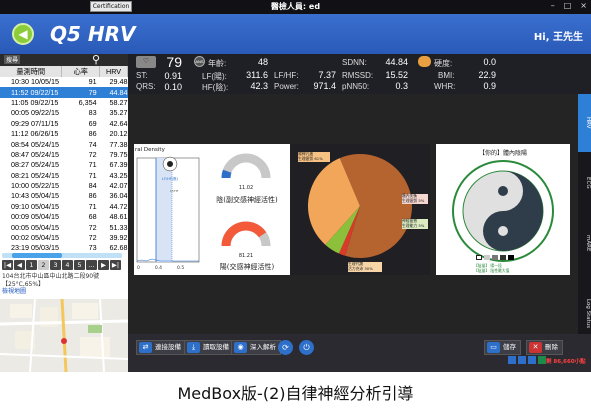 The height and width of the screenshot is (420, 591). Describe the element at coordinates (354, 62) in the screenshot. I see `sdnn-label: SDNN:` at that location.